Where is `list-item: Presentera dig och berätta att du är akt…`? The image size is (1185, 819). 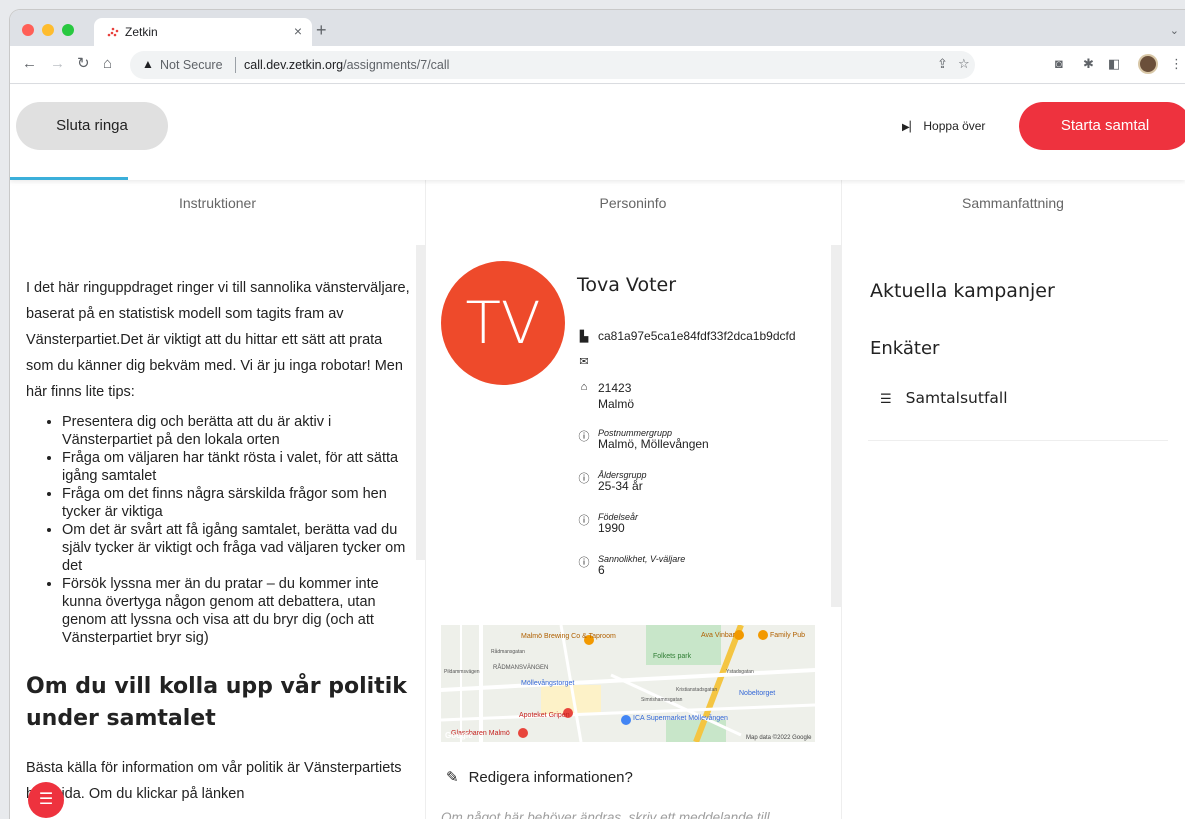
list-item: Presentera dig och berätta att du är akt… is located at coordinates (236, 431).